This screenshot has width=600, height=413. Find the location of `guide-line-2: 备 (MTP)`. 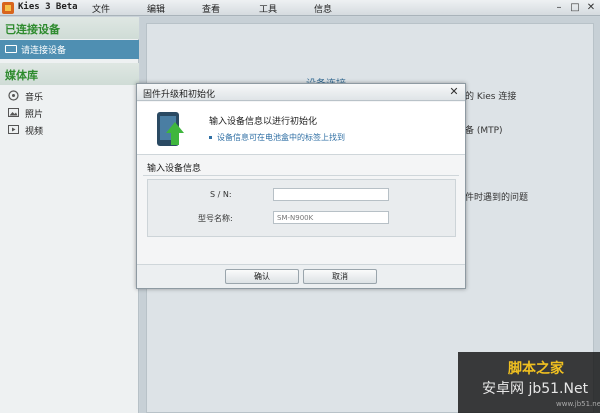

guide-line-2: 备 (MTP) is located at coordinates (484, 131).